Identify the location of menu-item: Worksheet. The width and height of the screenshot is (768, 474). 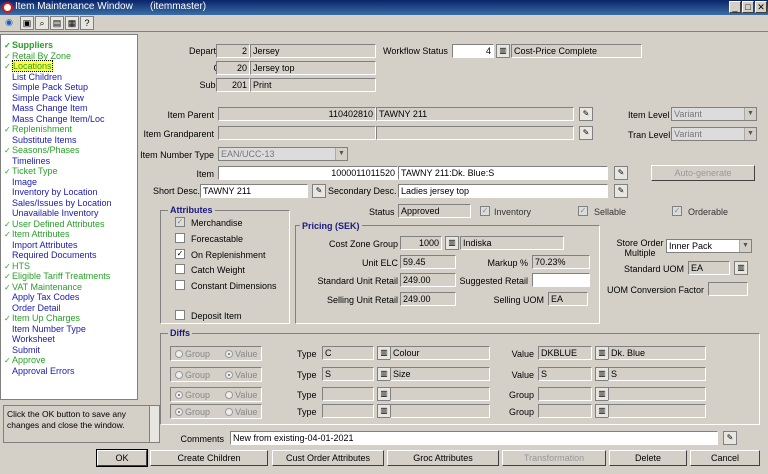
(29, 339).